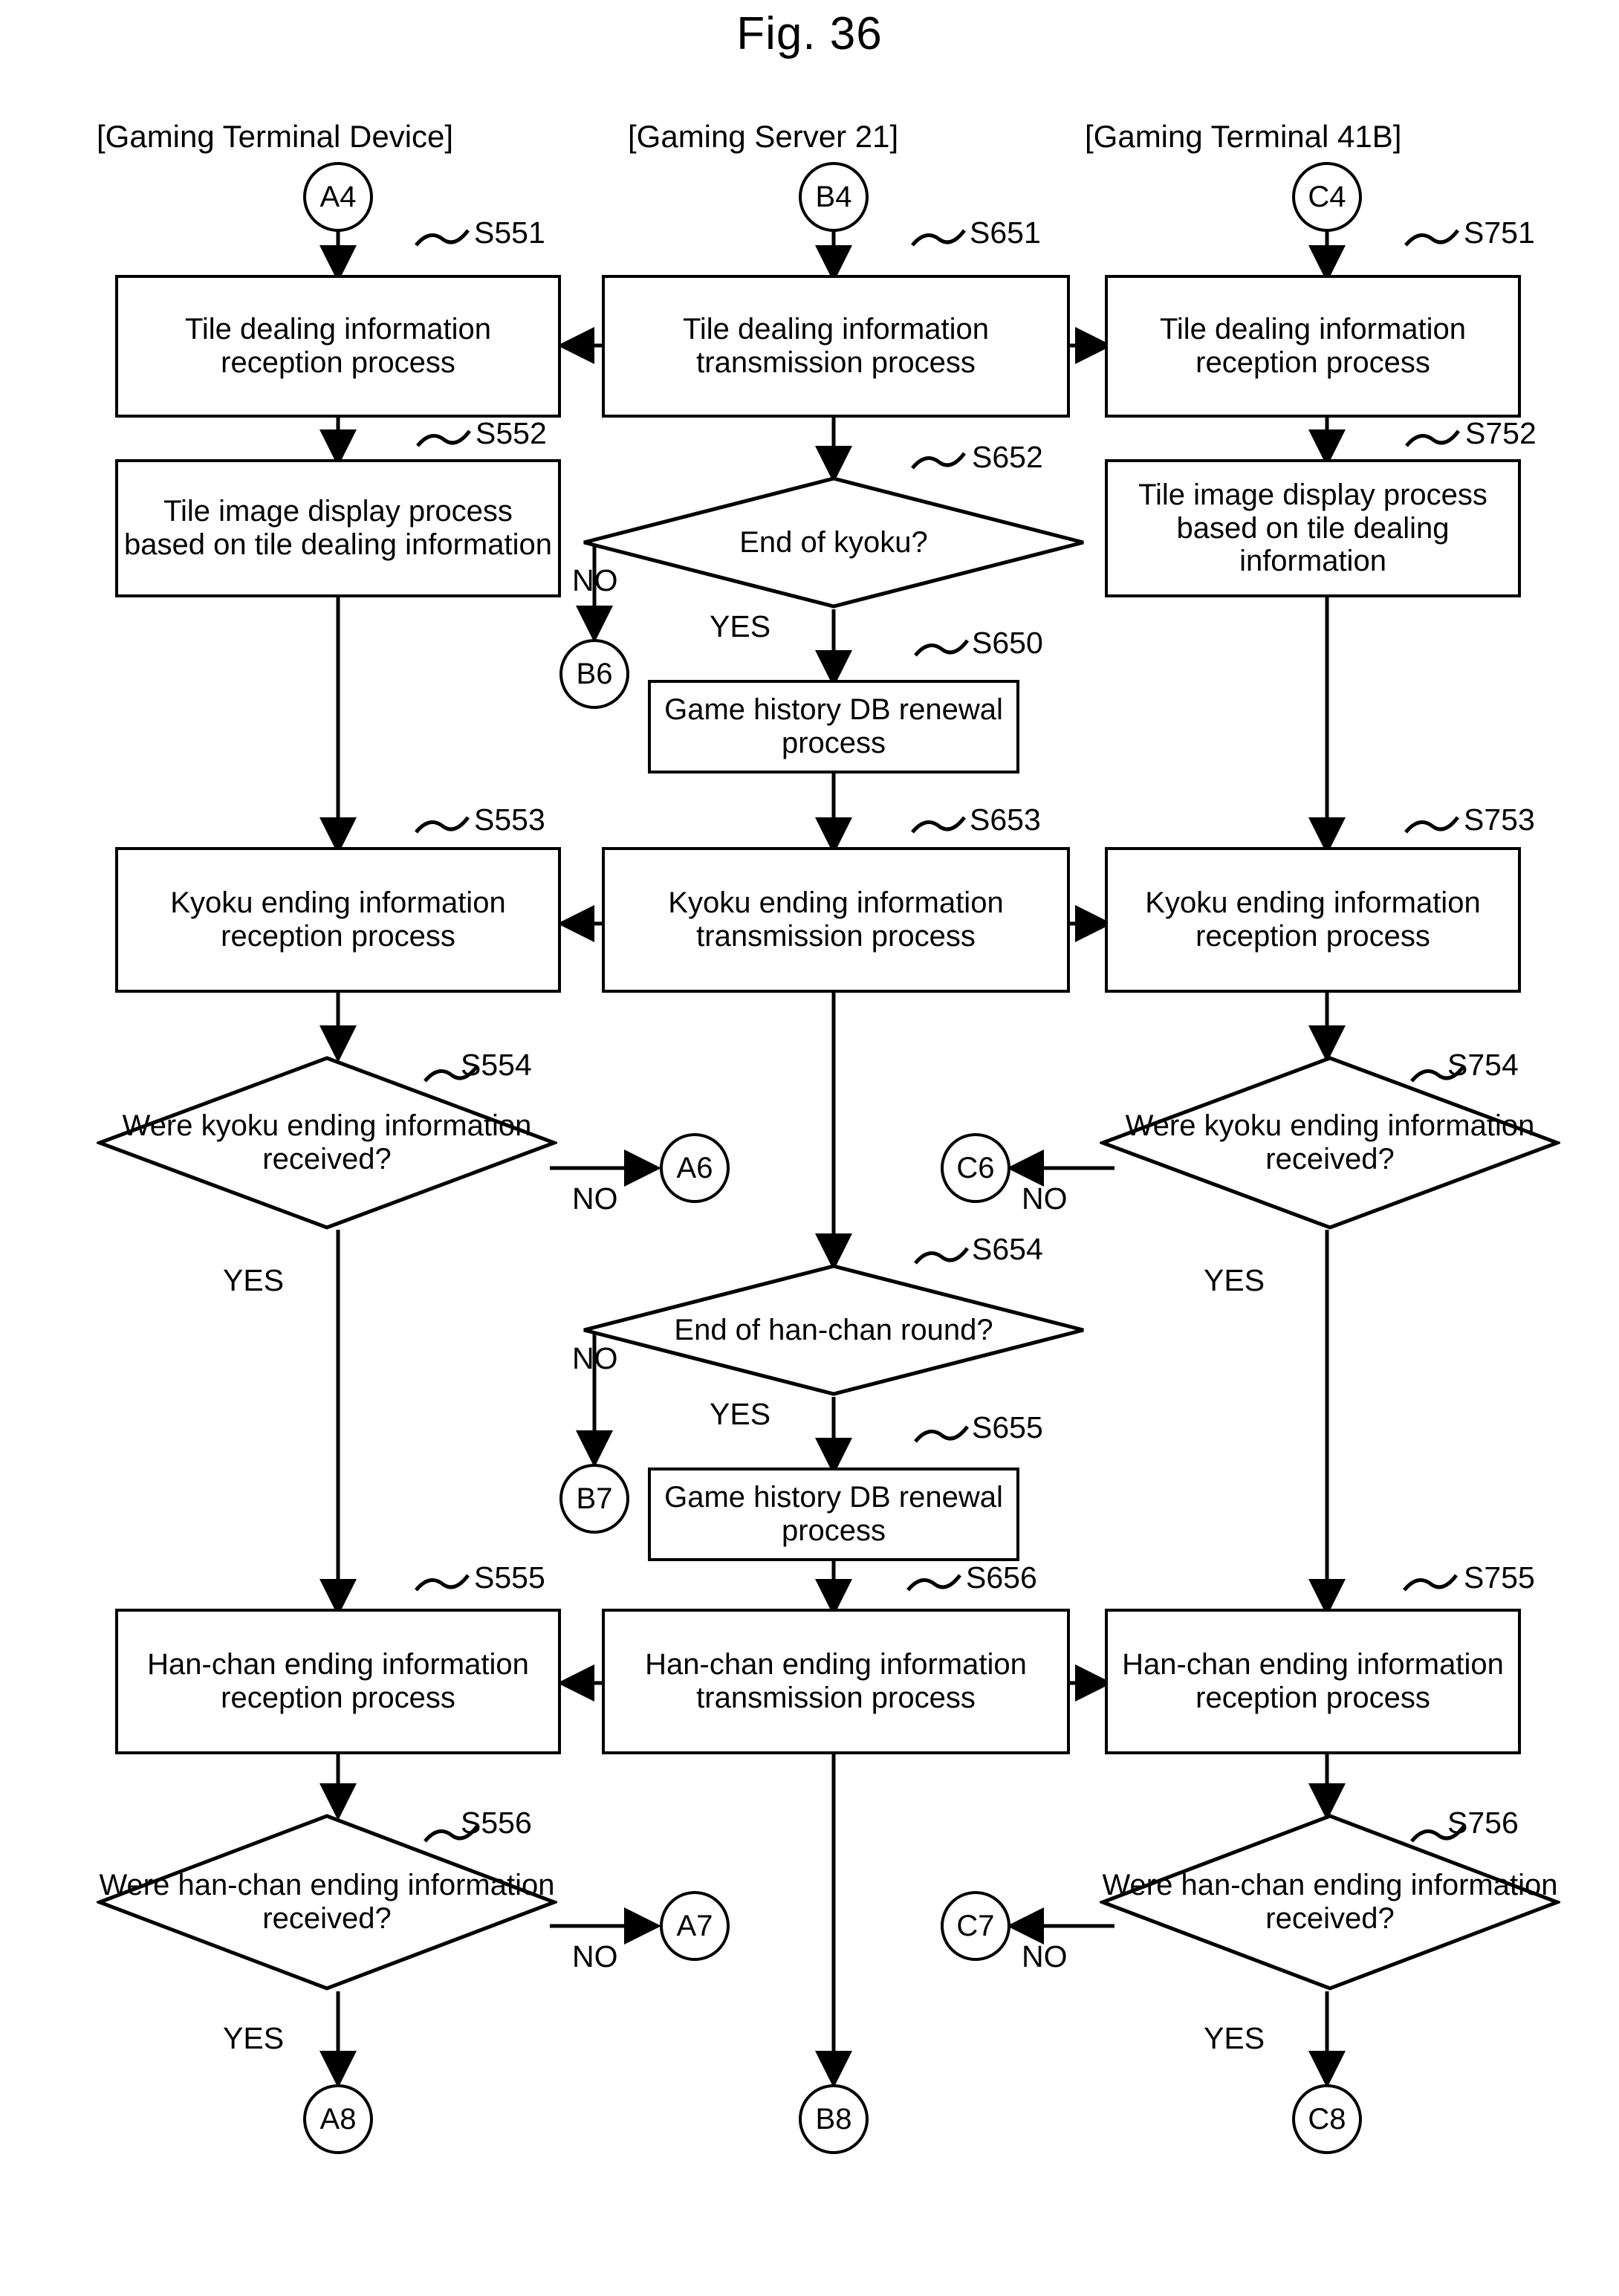  I want to click on decision-s654: End of han-chan round?, so click(833, 1330).